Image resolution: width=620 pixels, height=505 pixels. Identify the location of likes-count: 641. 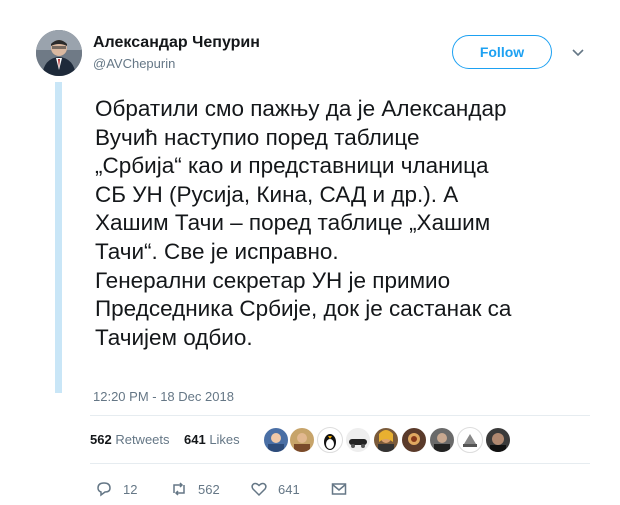
(195, 439).